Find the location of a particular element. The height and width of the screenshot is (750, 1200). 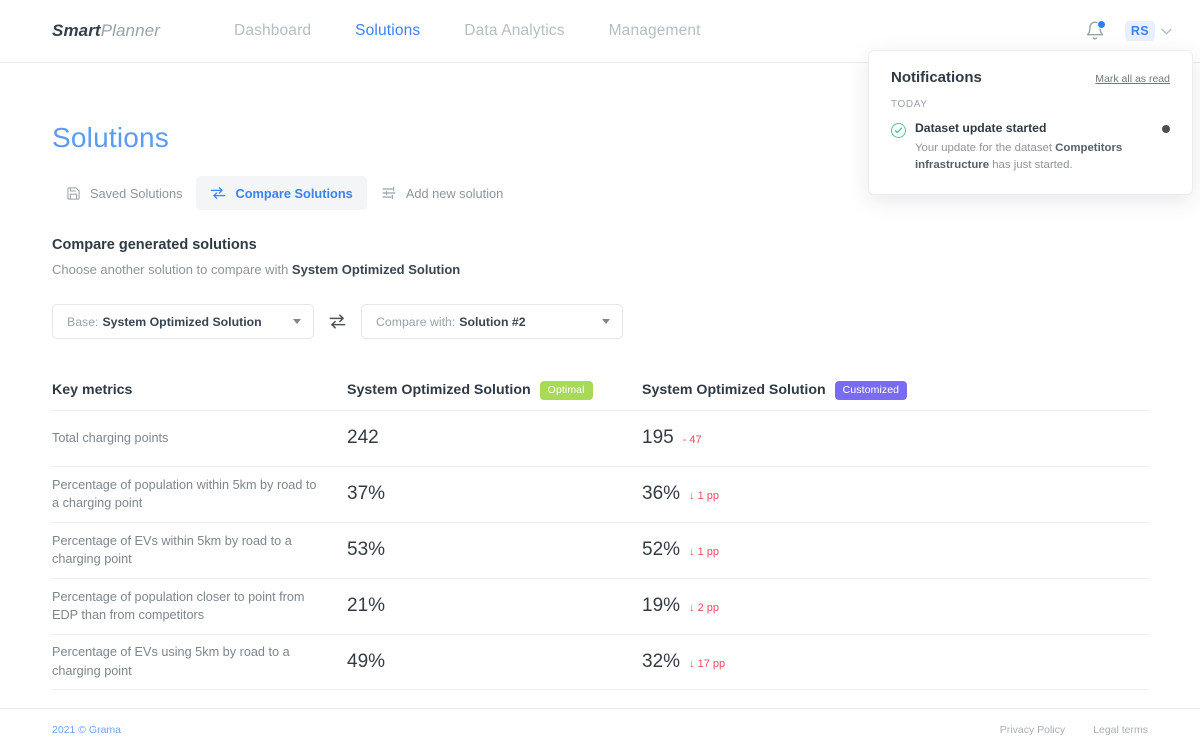

save-icon is located at coordinates (73, 193).